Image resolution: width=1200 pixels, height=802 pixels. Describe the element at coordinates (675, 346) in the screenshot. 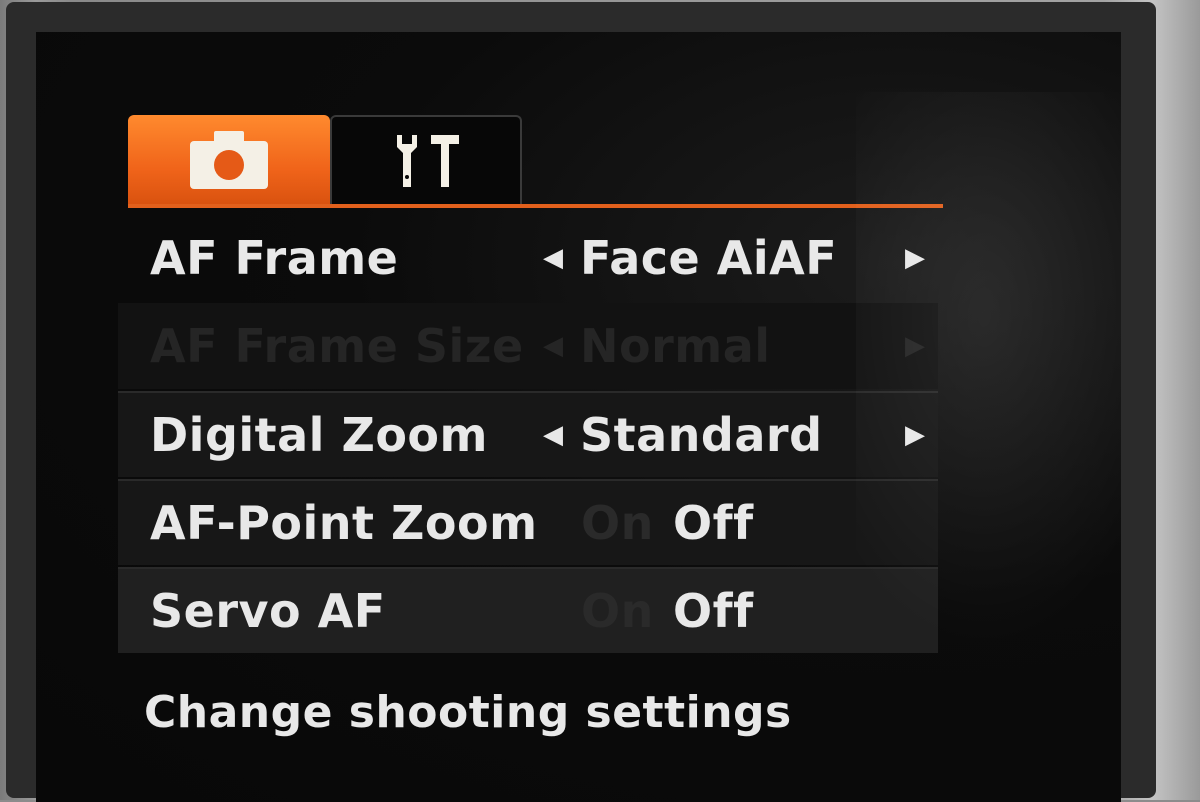

I see `menu-item-value: Normal` at that location.